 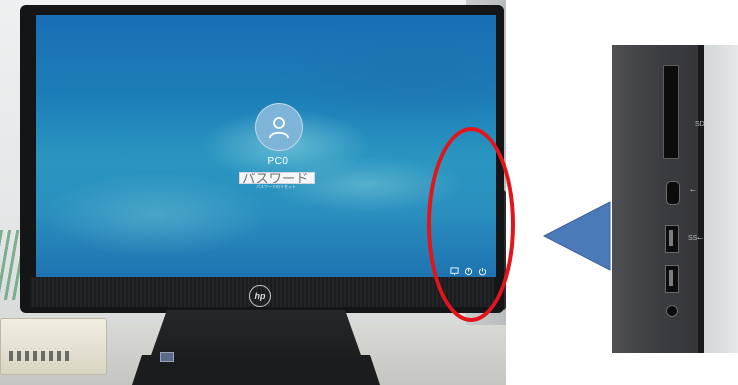 What do you see at coordinates (278, 161) in the screenshot?
I see `username-label: PC0` at bounding box center [278, 161].